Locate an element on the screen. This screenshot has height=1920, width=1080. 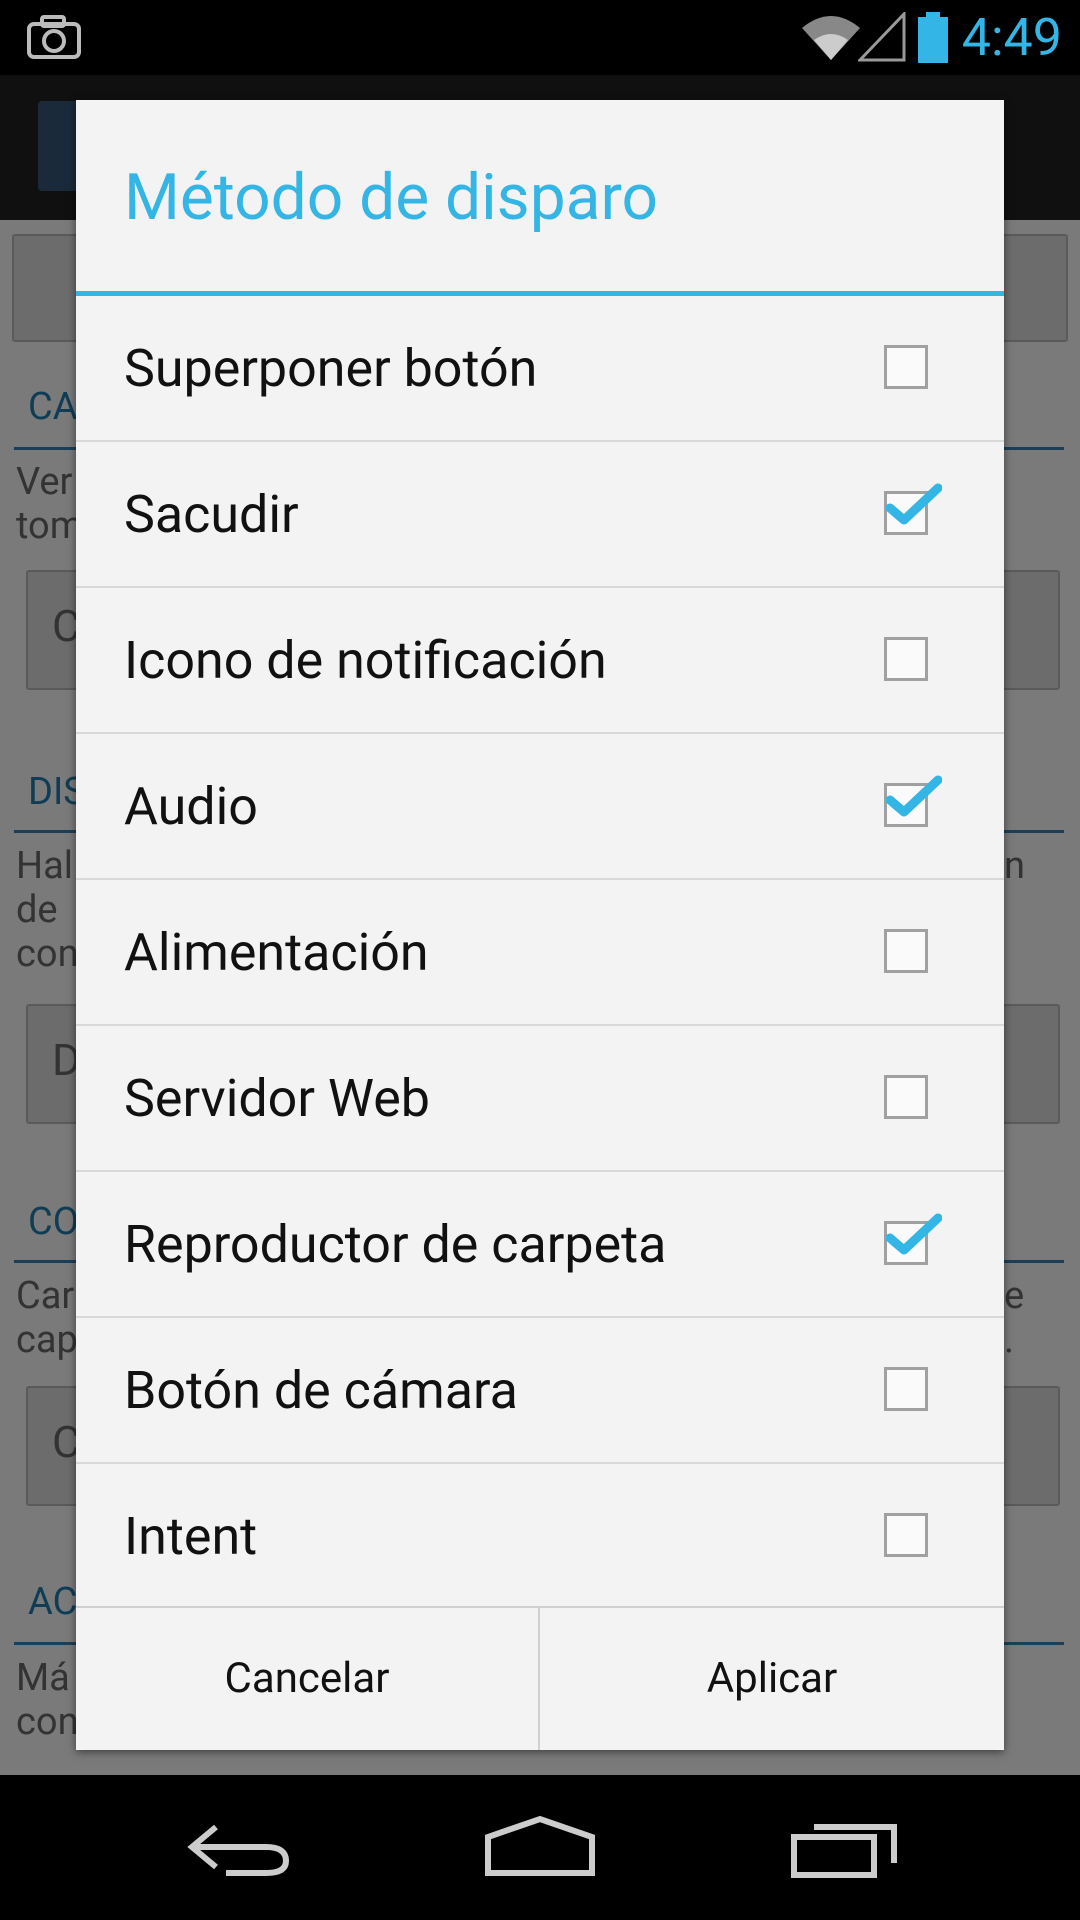
option-audio: Audio is located at coordinates (540, 807).